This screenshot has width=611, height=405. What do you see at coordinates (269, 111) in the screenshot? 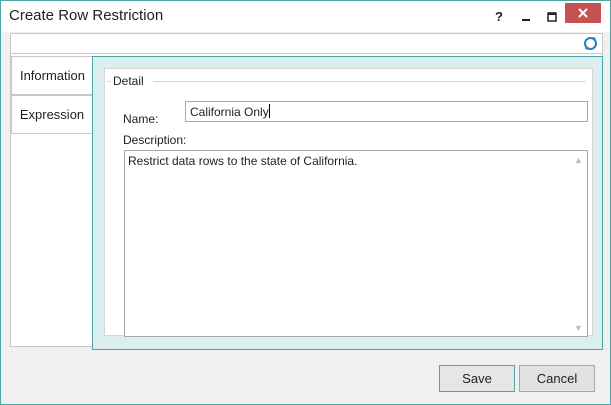
I see `text-caret` at bounding box center [269, 111].